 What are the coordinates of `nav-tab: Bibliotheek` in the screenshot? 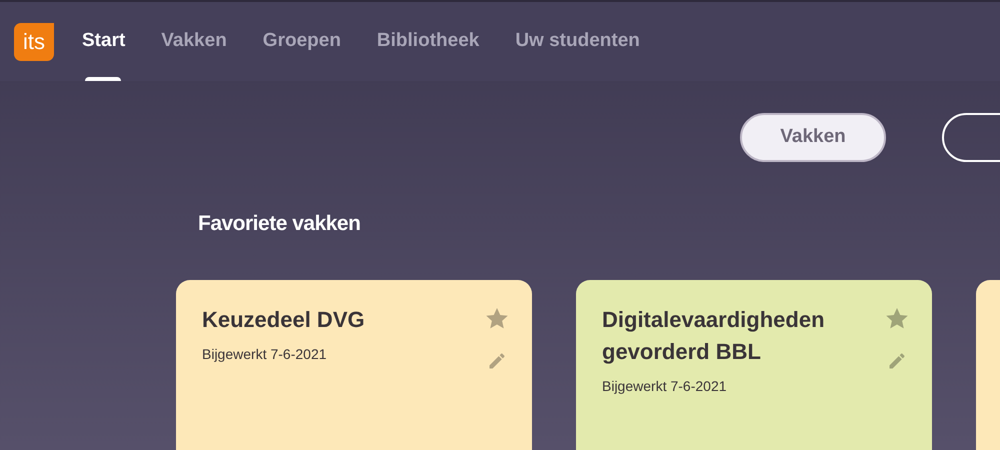 It's located at (428, 41).